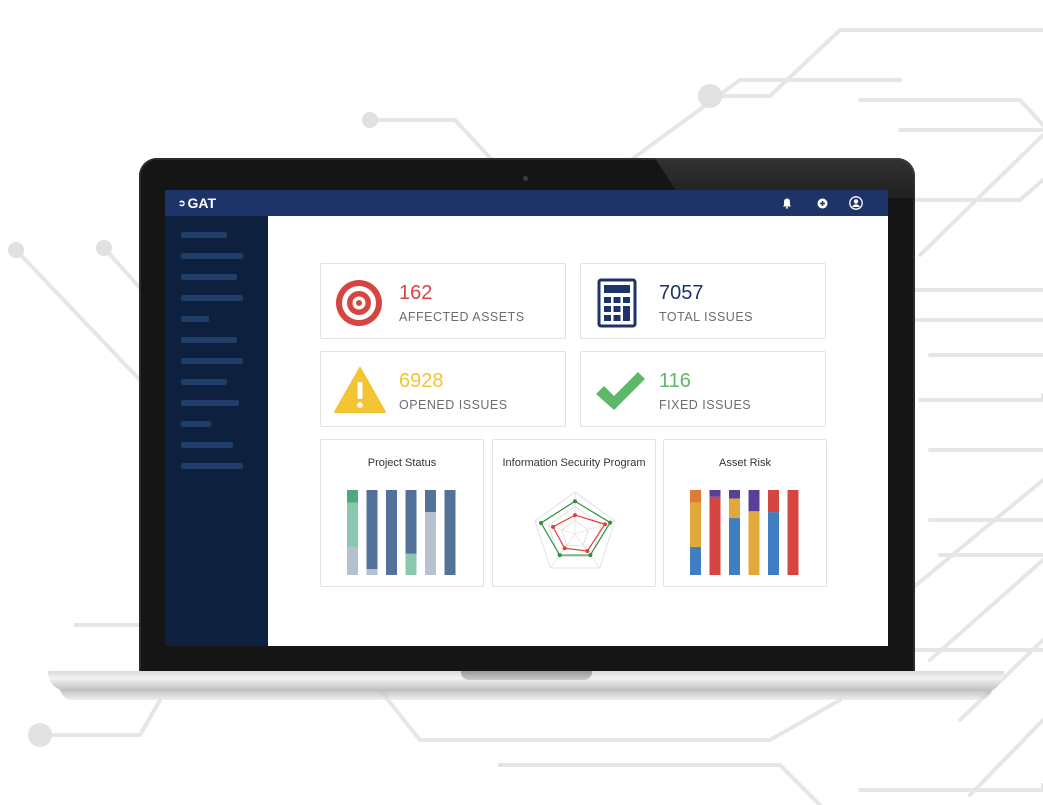 The width and height of the screenshot is (1043, 805). I want to click on logo-icon: ➲, so click(182, 202).